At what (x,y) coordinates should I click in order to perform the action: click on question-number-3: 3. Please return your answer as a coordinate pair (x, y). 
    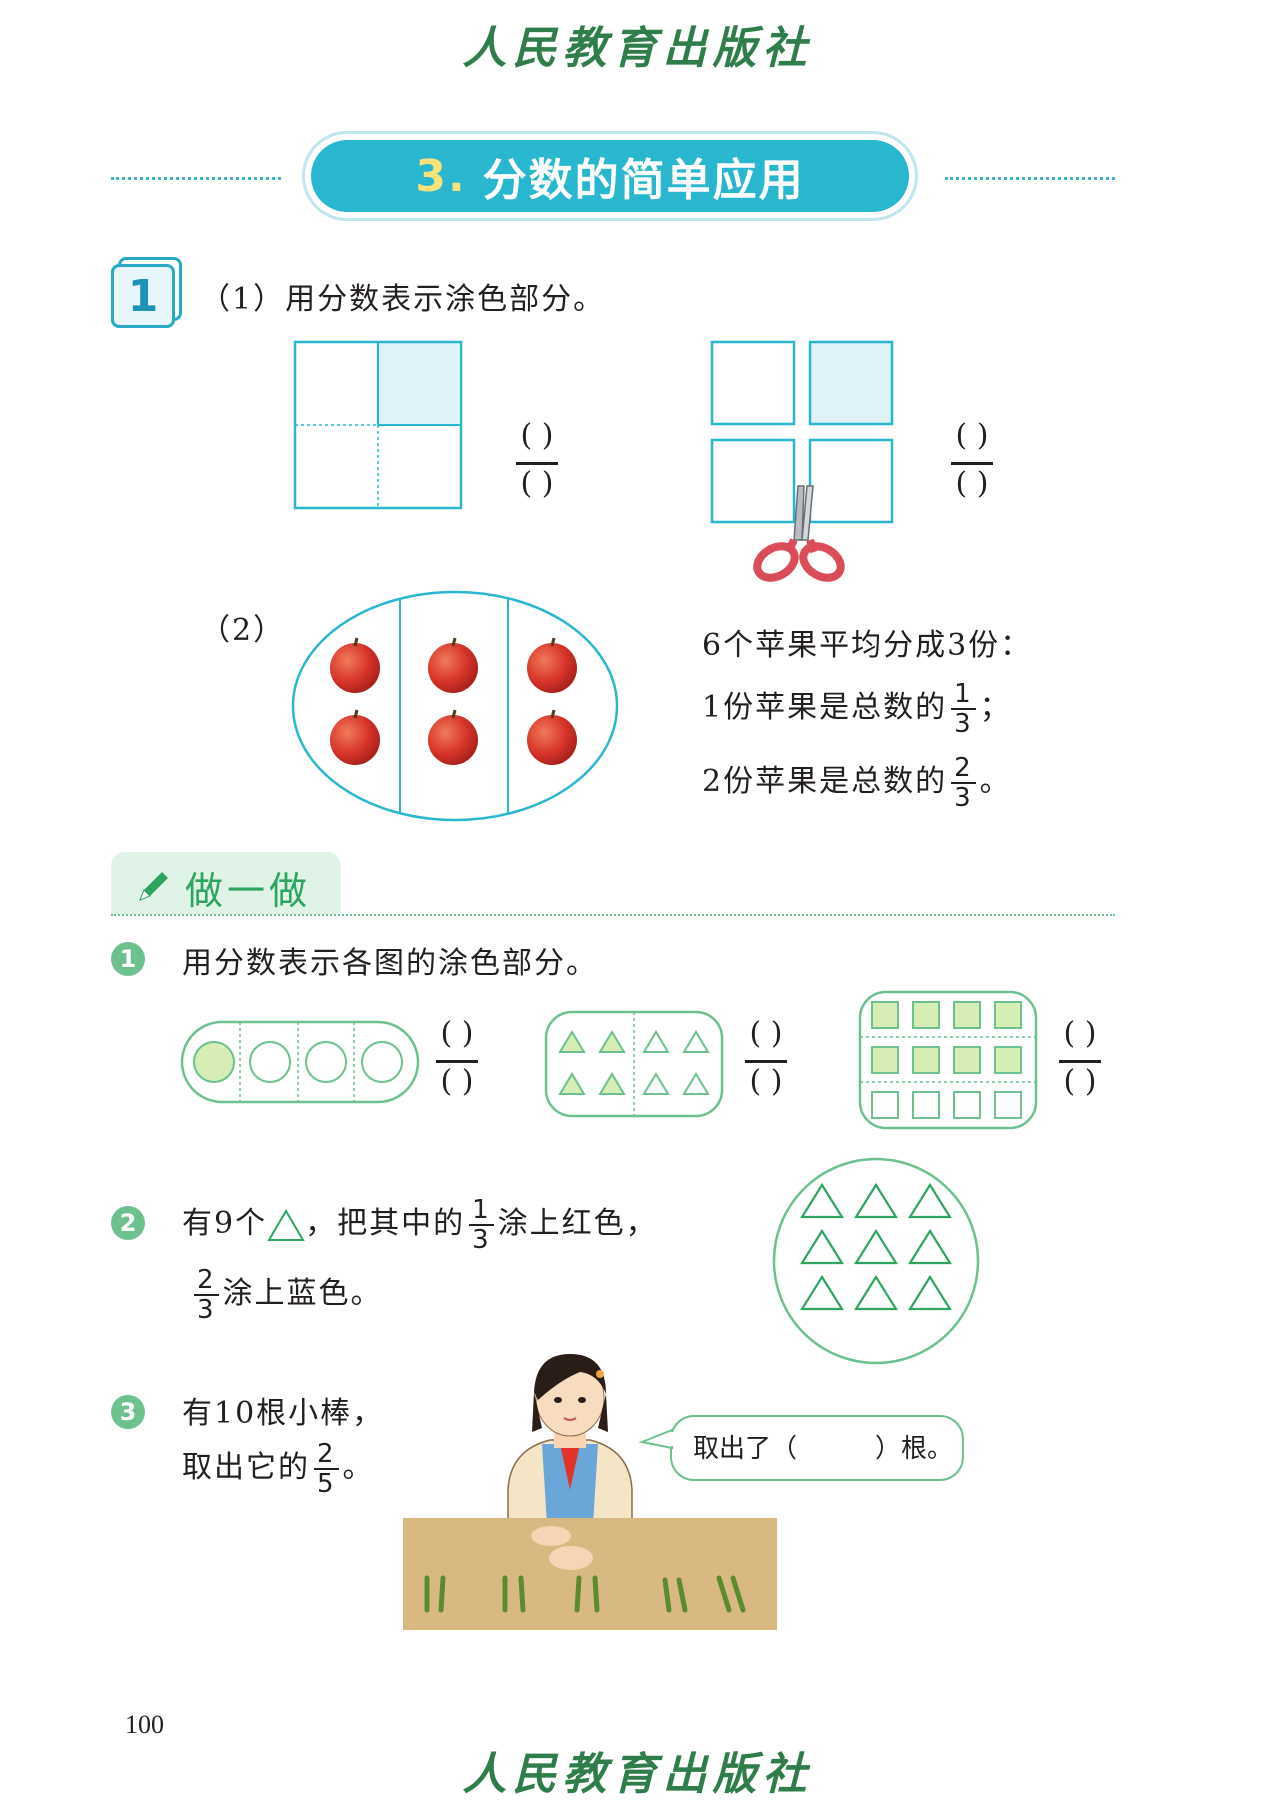
    Looking at the image, I should click on (128, 1412).